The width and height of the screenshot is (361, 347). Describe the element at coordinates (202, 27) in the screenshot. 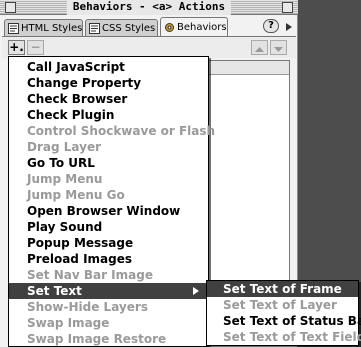

I see `tab-label: Behaviors` at that location.